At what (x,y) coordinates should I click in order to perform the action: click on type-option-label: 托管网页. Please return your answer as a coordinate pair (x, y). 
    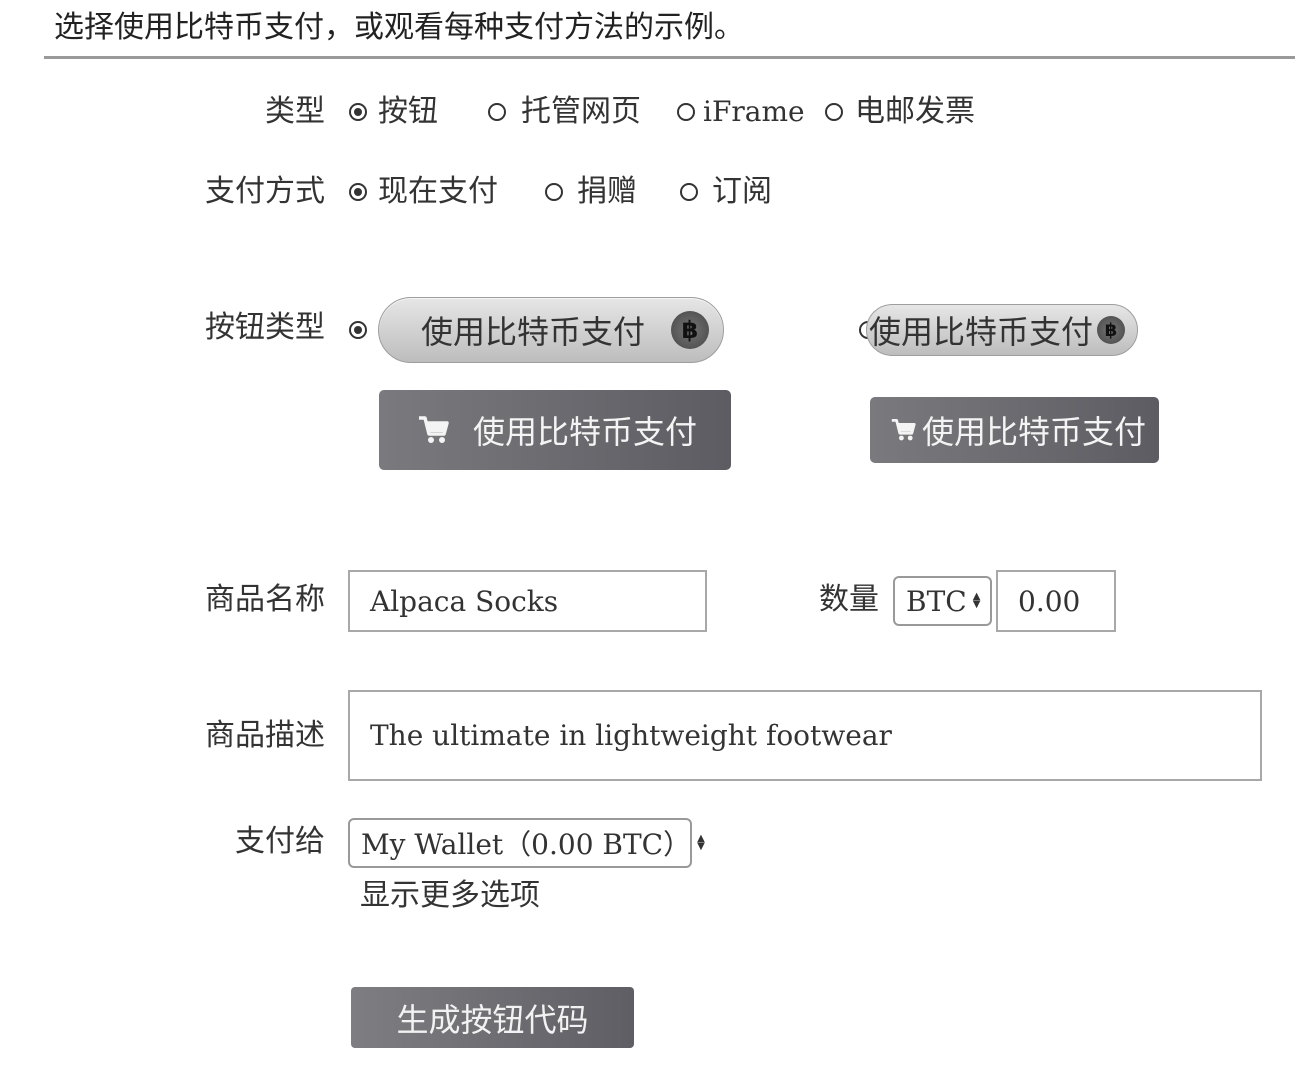
    Looking at the image, I should click on (581, 111).